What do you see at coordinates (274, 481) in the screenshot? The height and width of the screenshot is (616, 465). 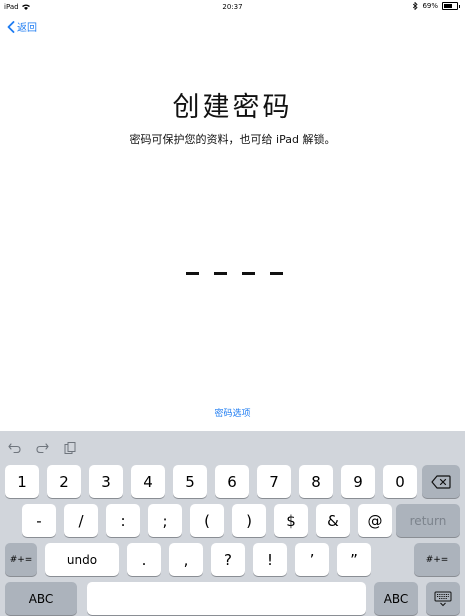 I see `digit-key: 7` at bounding box center [274, 481].